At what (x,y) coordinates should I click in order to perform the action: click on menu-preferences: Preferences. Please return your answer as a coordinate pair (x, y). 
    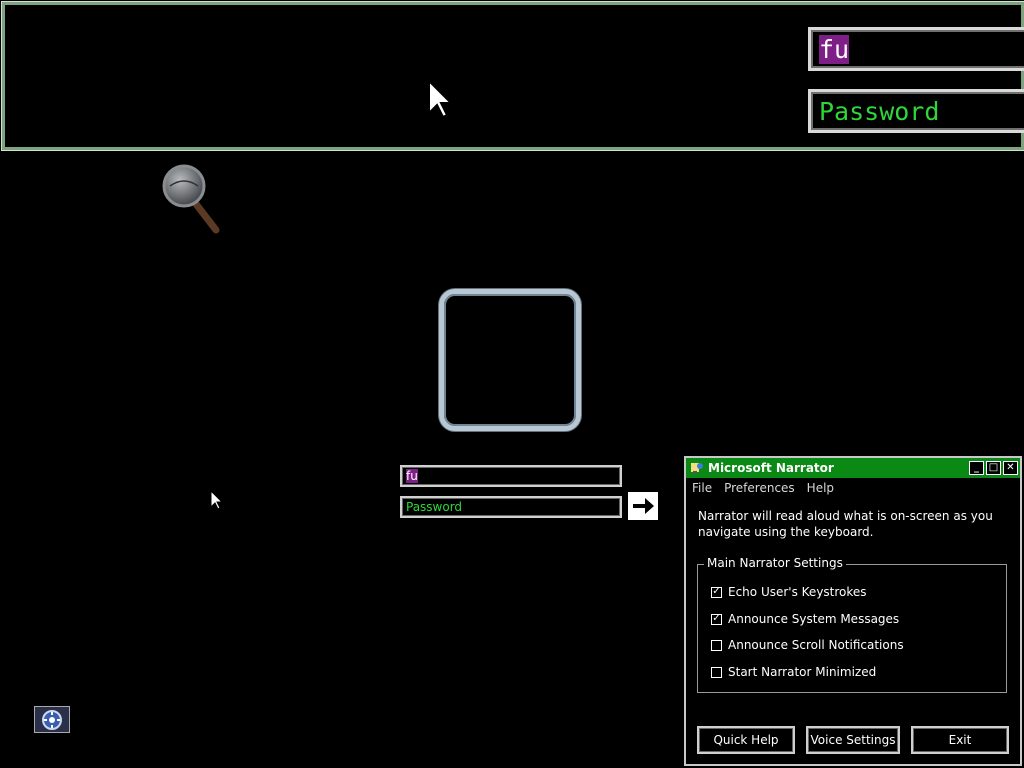
    Looking at the image, I should click on (759, 488).